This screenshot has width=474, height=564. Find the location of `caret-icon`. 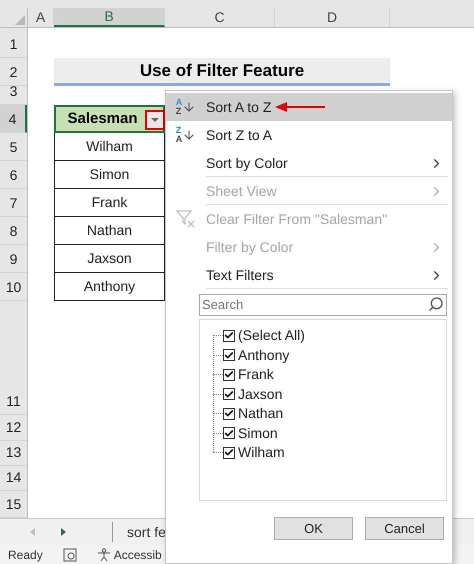

caret-icon is located at coordinates (155, 120).